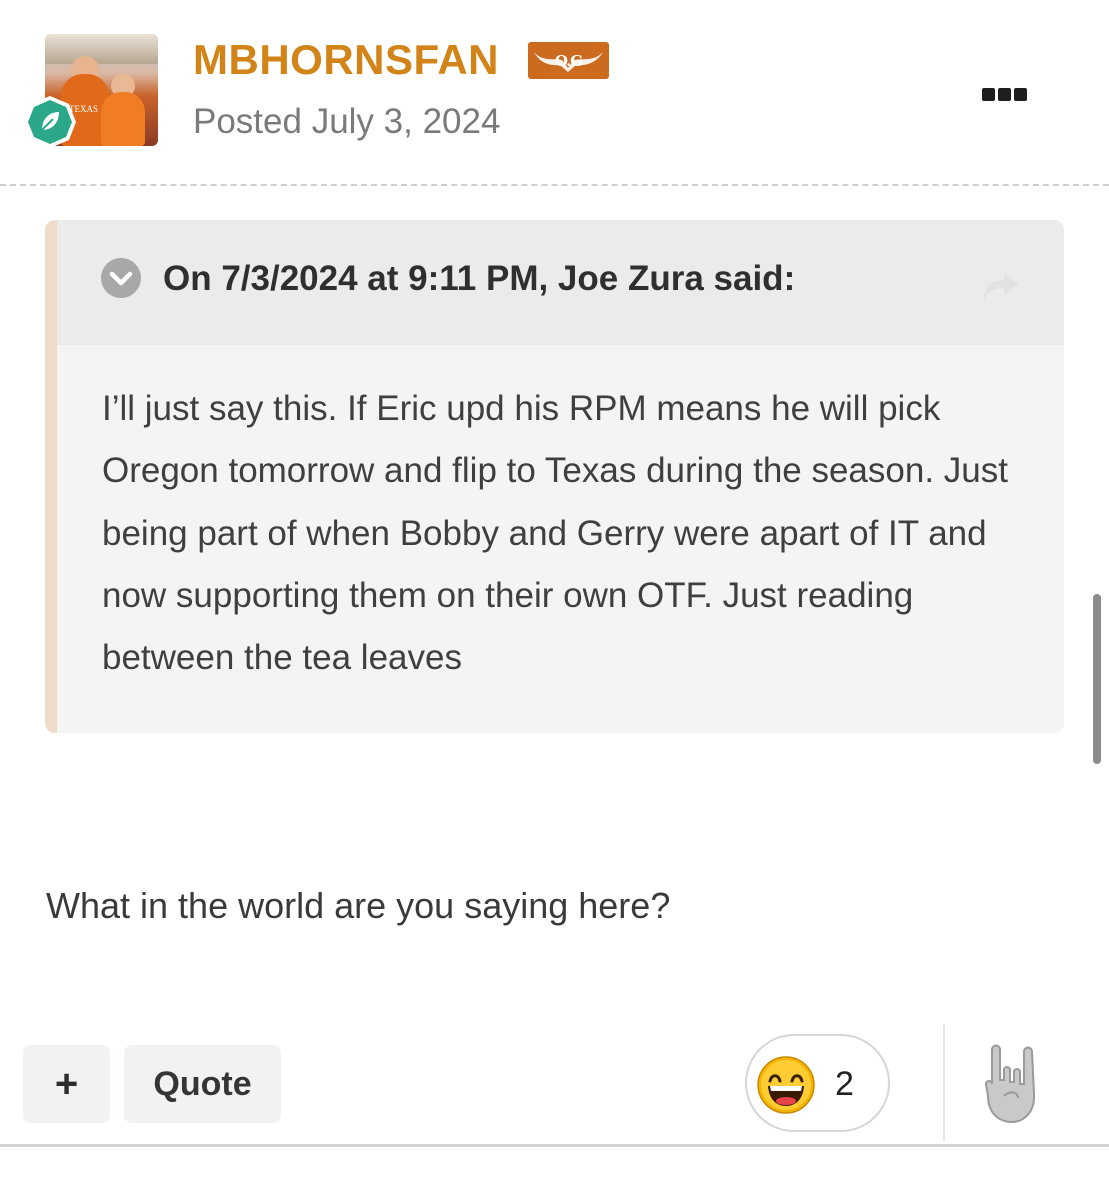 The image size is (1109, 1200). I want to click on grinning-face-icon, so click(786, 1085).